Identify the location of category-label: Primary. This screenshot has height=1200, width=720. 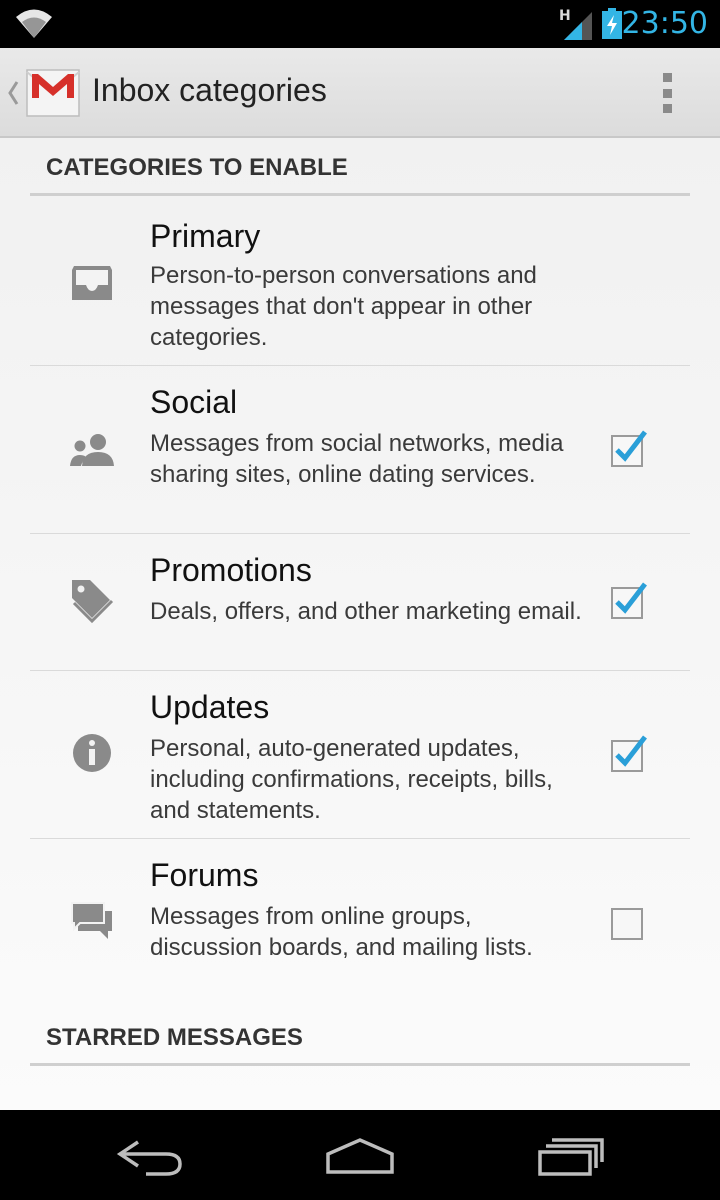
(205, 236).